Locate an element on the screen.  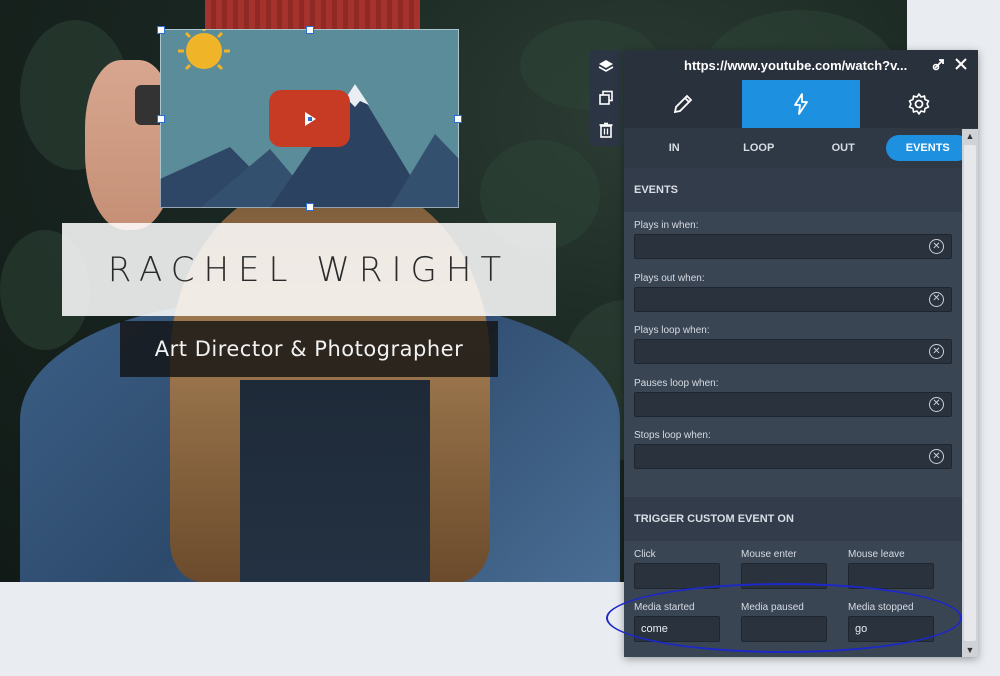
field-label: Media paused is located at coordinates (772, 607).